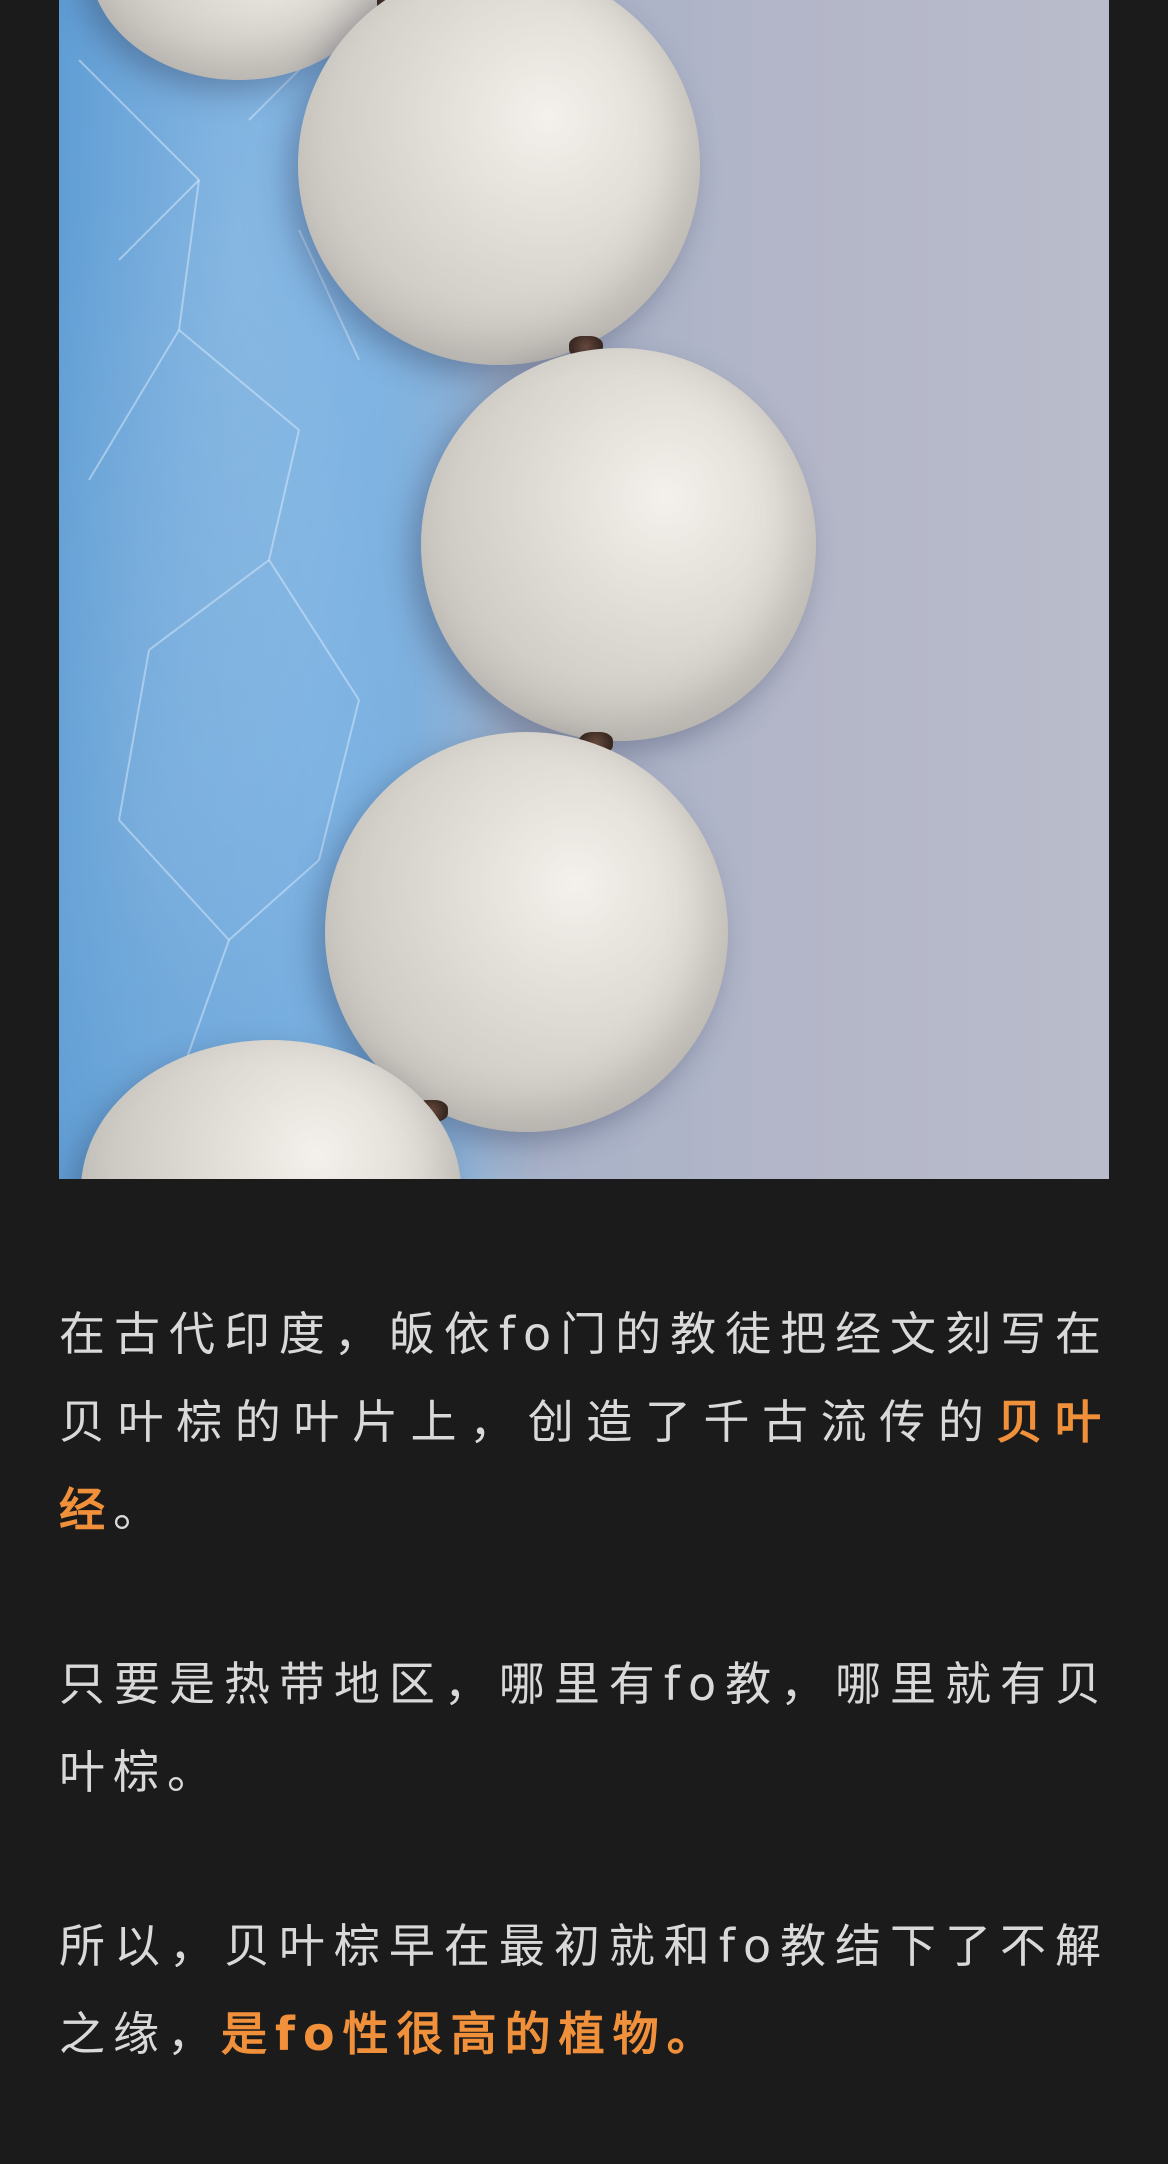 The height and width of the screenshot is (2164, 1168). I want to click on paragraph-text: 在古代印度，皈依fo门的教徒把经文刻写在贝叶棕的叶片上，创造了千古流传的, so click(584, 1378).